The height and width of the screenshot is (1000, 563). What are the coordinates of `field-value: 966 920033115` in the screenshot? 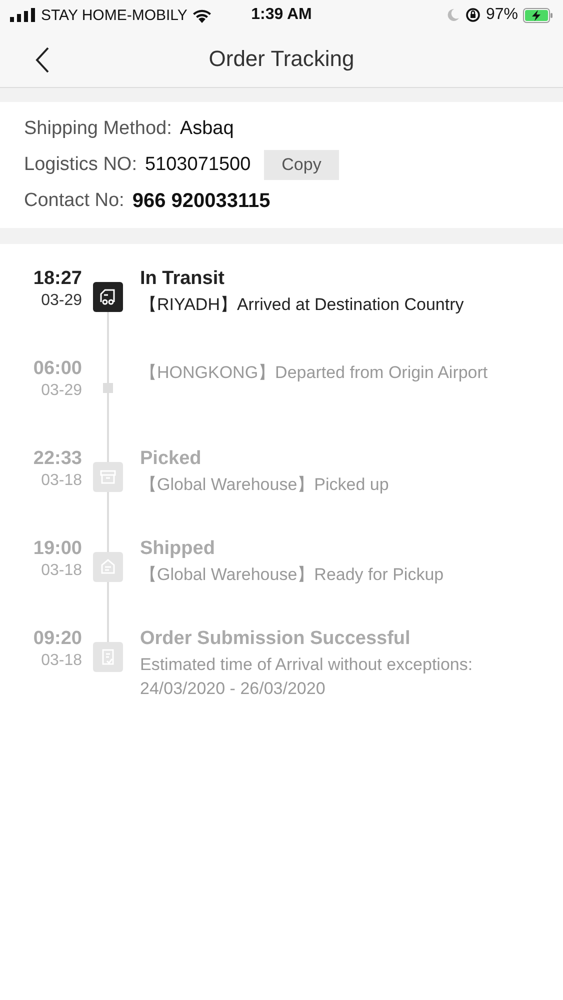 It's located at (201, 201).